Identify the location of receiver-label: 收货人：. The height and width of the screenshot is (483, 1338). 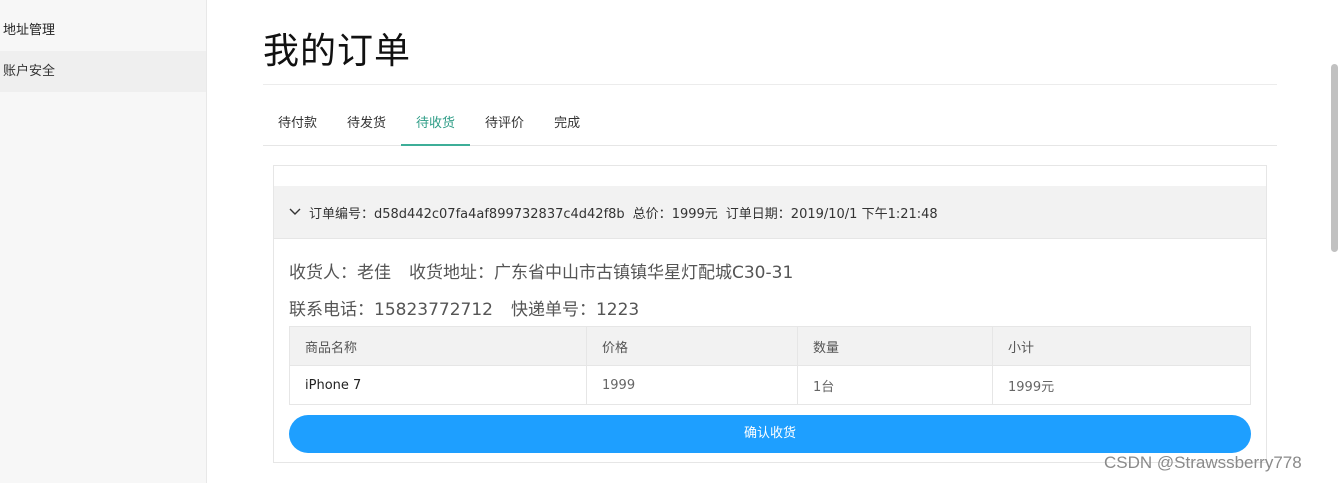
(323, 273).